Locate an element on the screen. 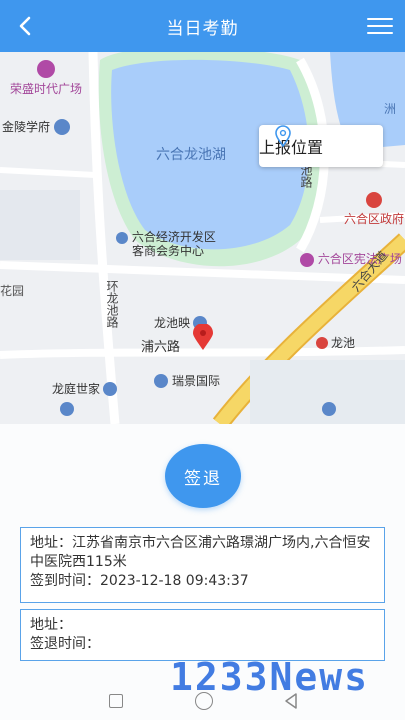  menu-icon is located at coordinates (380, 27).